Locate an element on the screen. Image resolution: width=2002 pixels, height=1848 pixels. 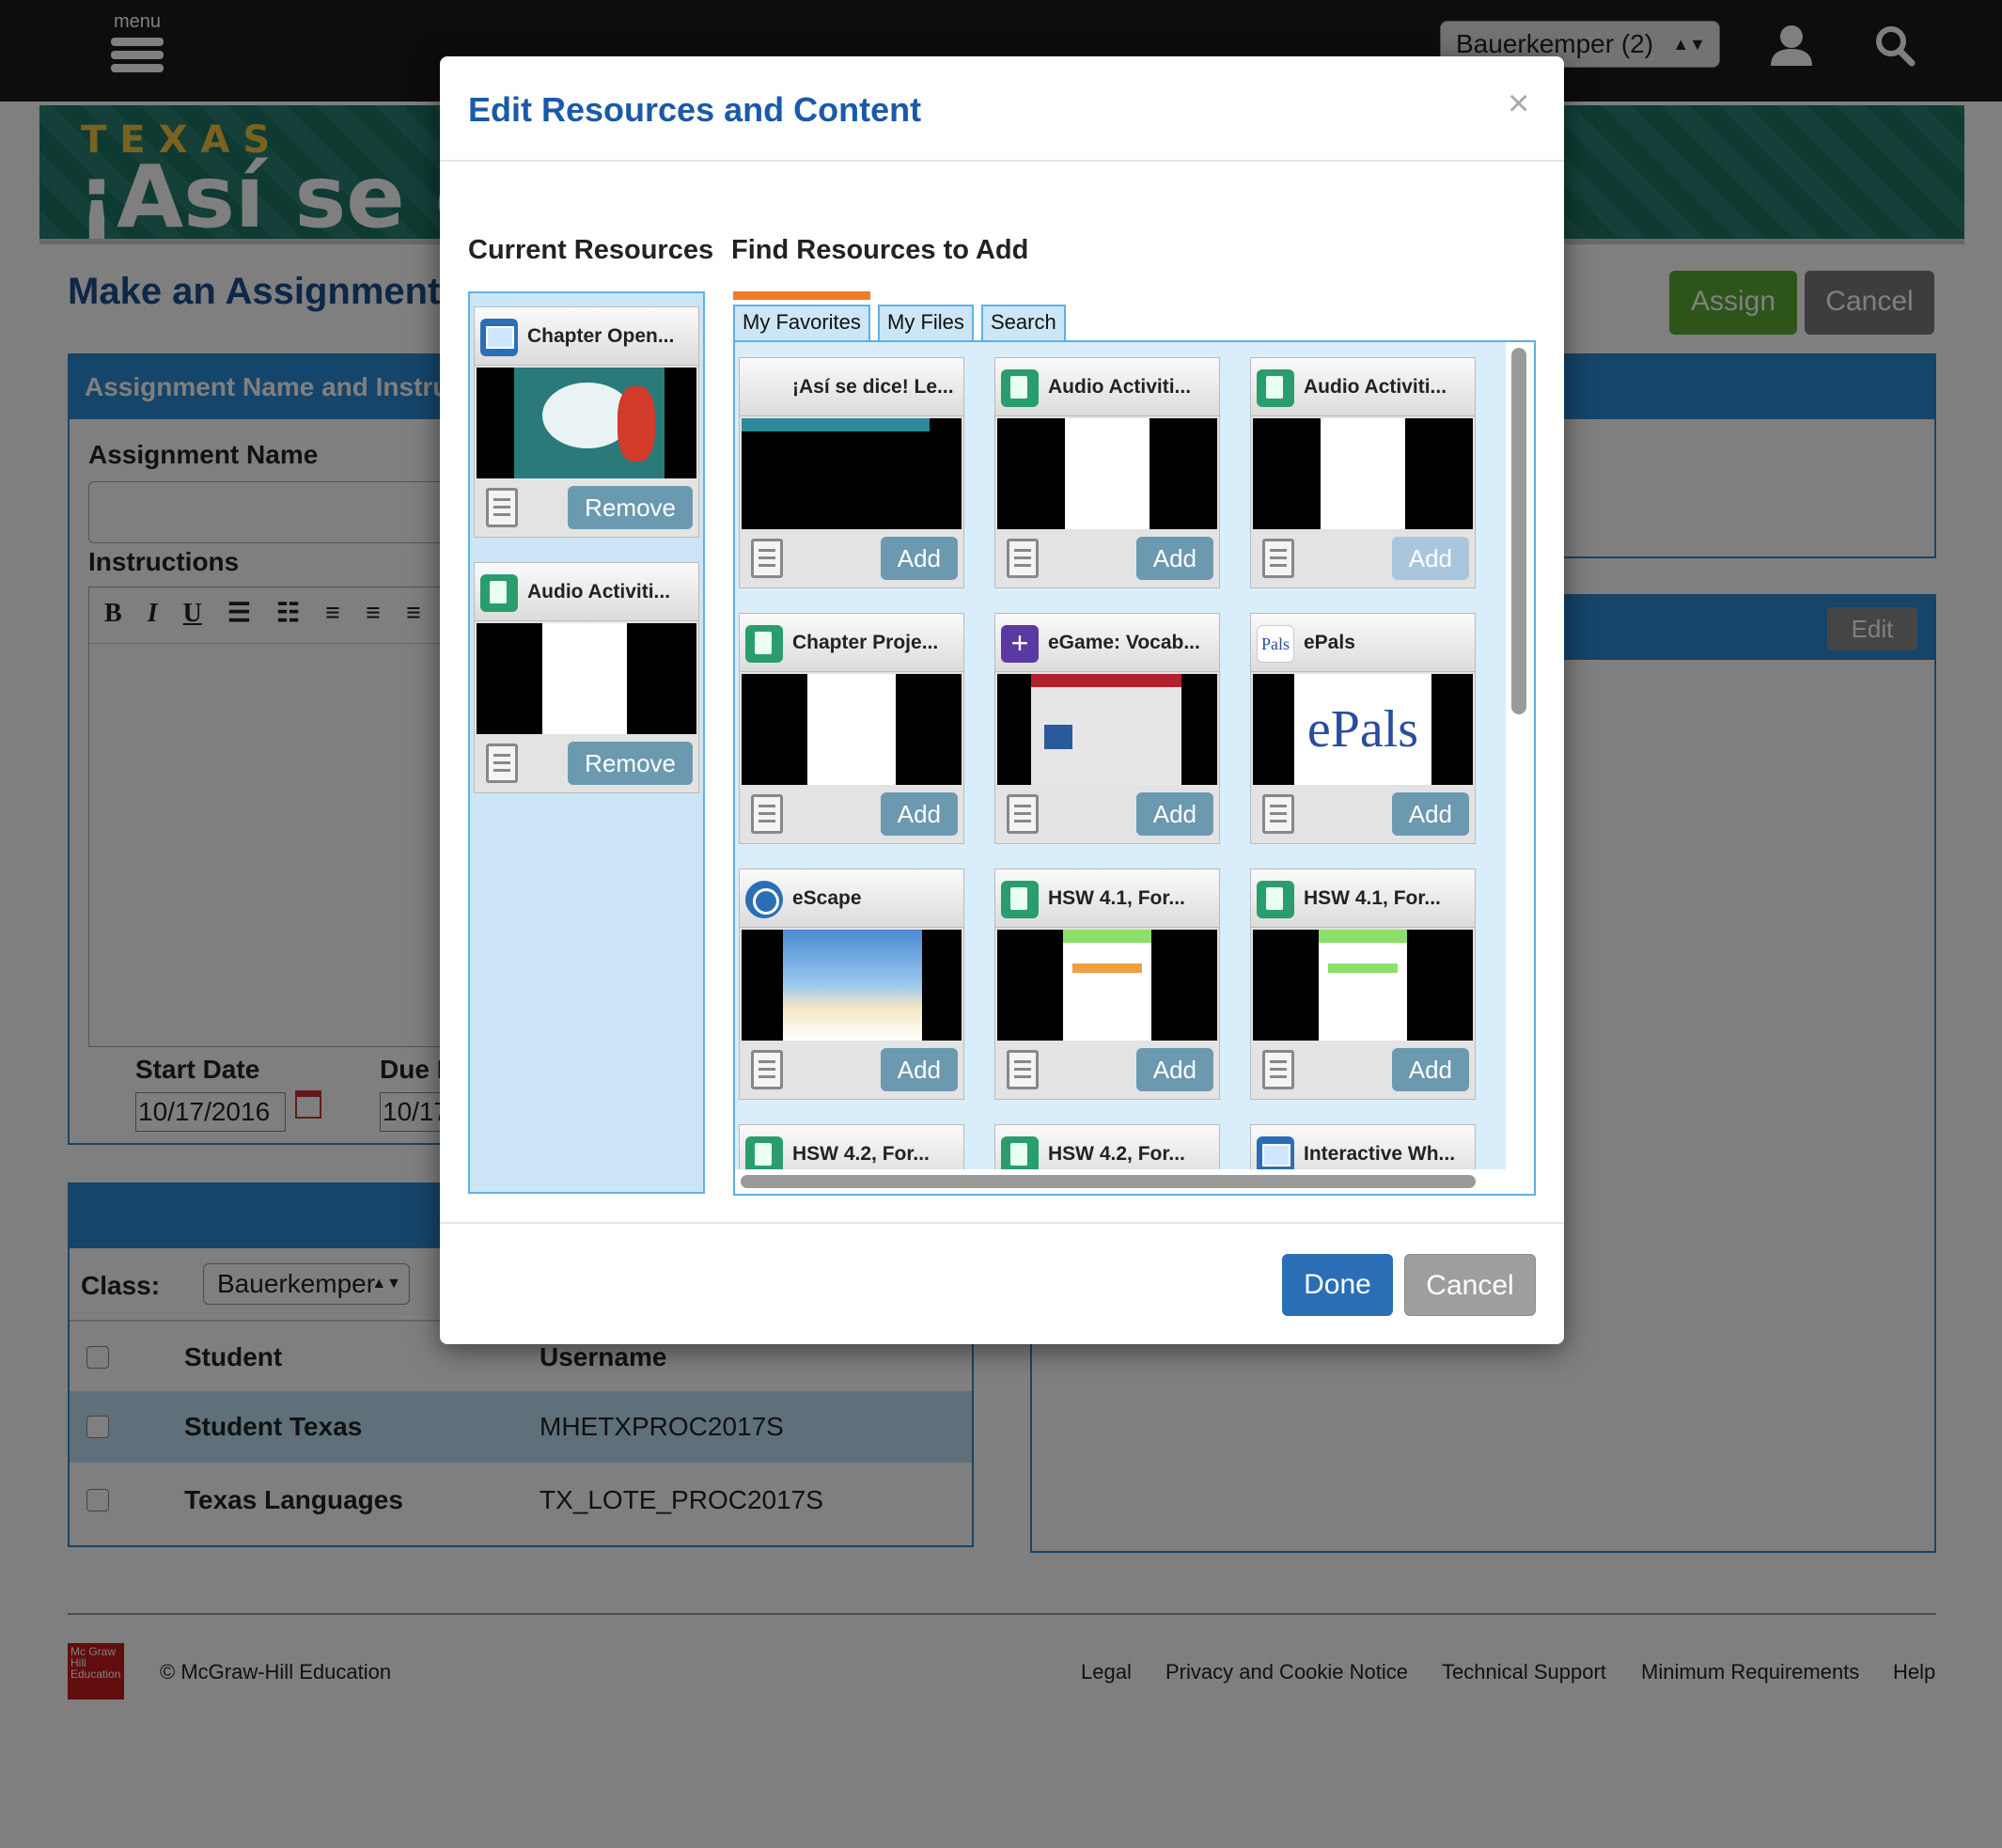
close-icon: × is located at coordinates (1519, 104).